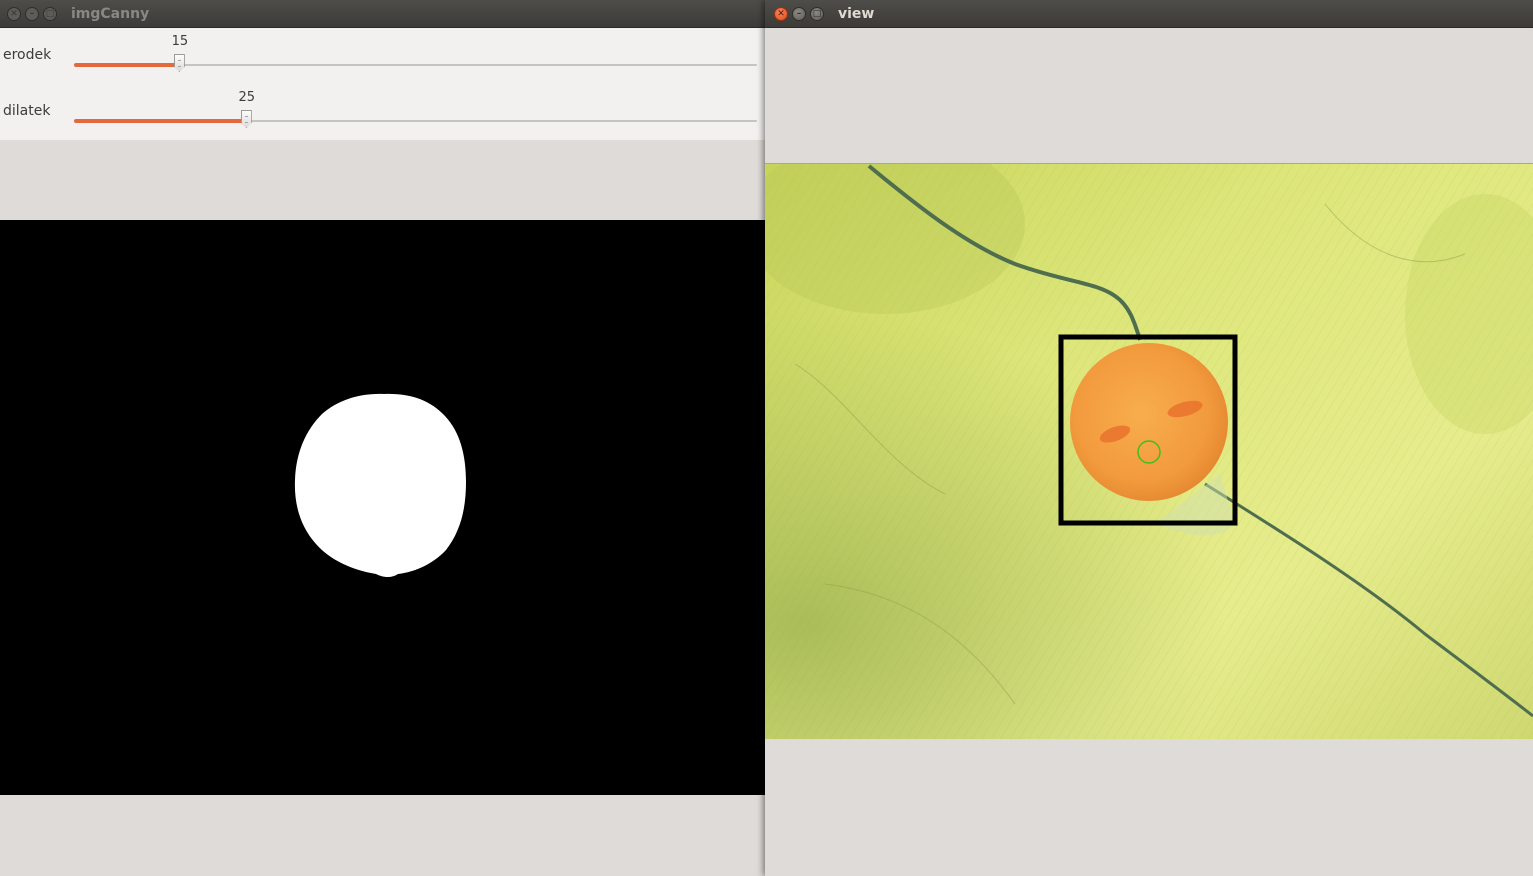  I want to click on trackbar-label: erodek, so click(27, 55).